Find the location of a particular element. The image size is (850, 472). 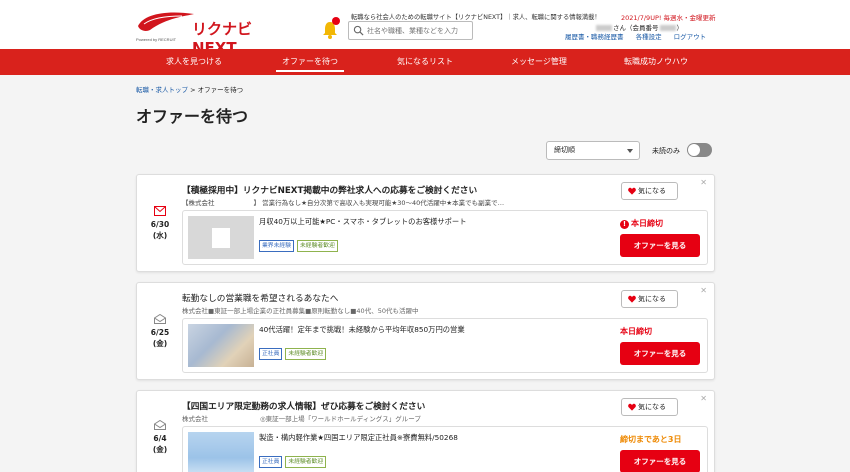

nav-wait-offers: オファーを待つ is located at coordinates (310, 62).